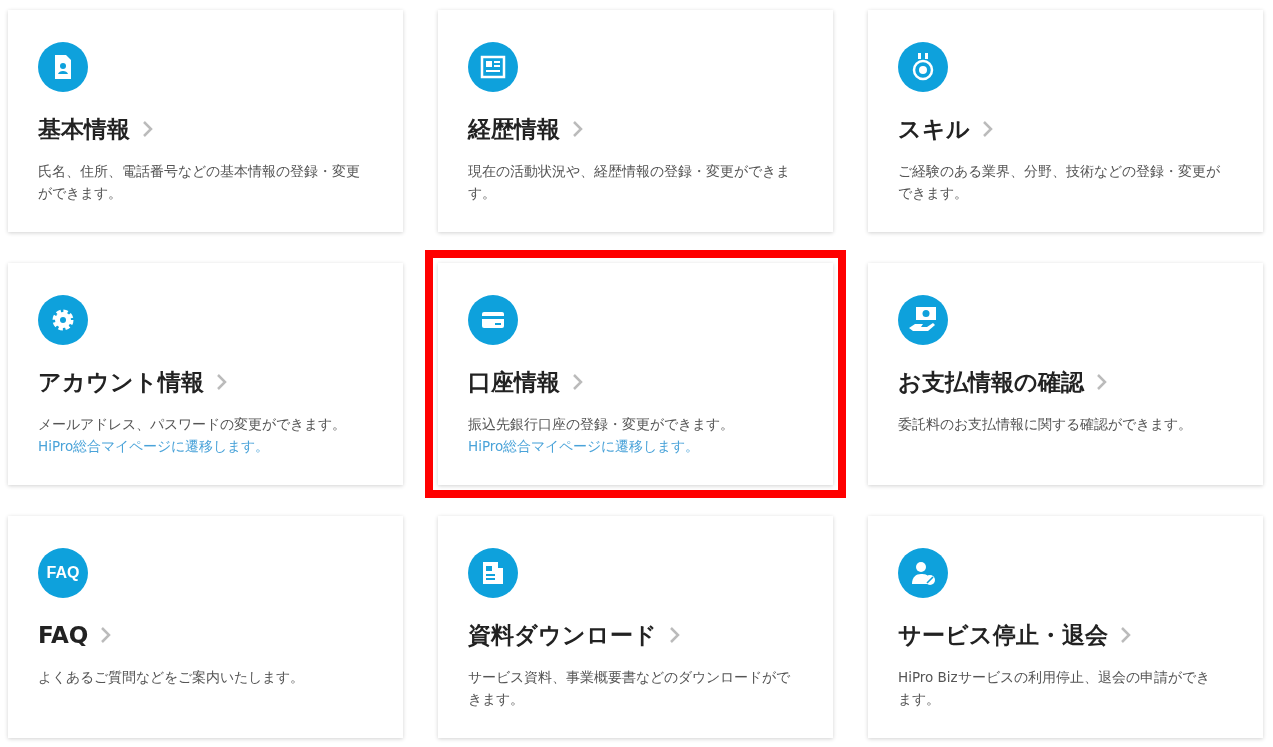 This screenshot has width=1273, height=747. Describe the element at coordinates (121, 382) in the screenshot. I see `card-title: アカウント情報` at that location.